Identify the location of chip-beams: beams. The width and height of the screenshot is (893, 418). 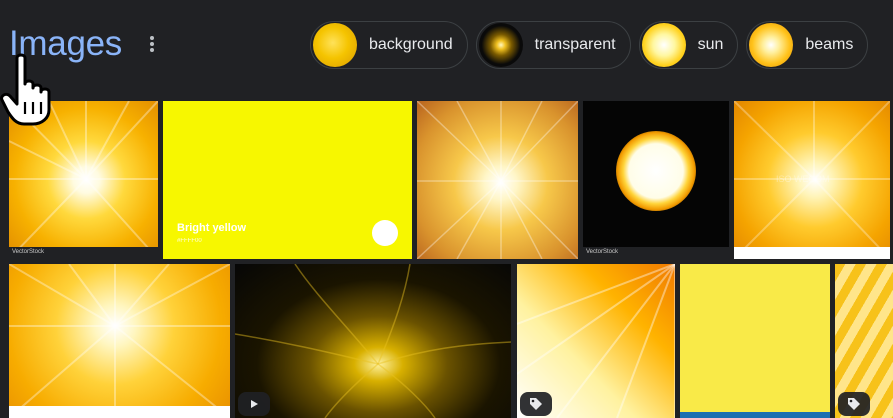
(807, 45).